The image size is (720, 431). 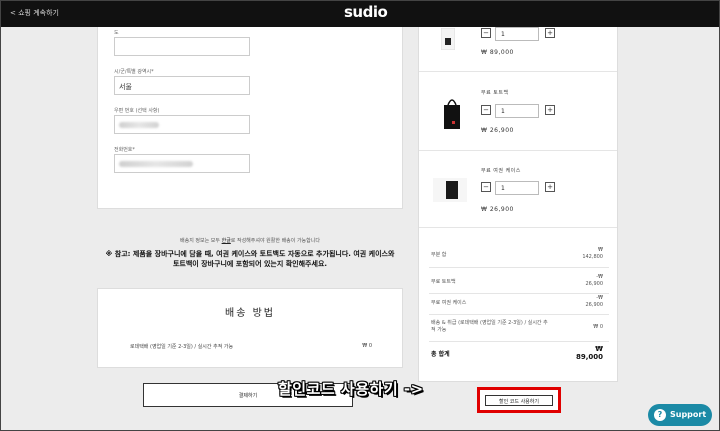 I want to click on province-field, so click(x=182, y=46).